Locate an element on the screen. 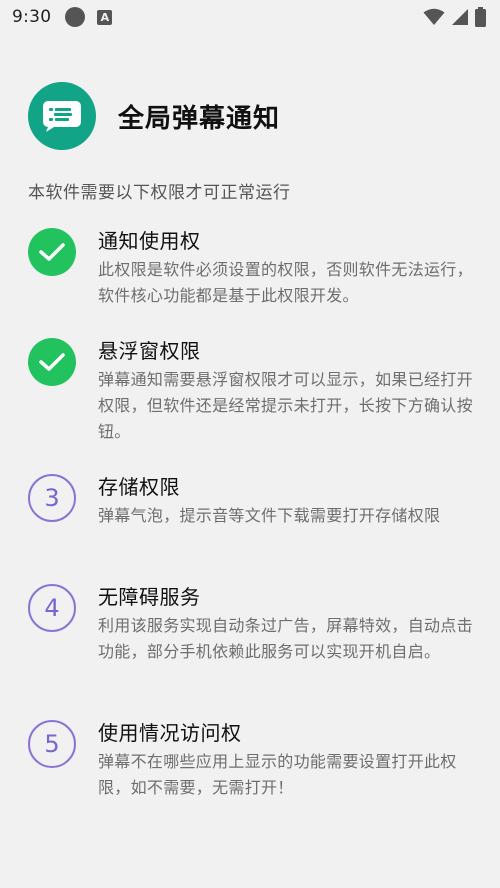 This screenshot has width=500, height=888. permission-status: 3 is located at coordinates (52, 498).